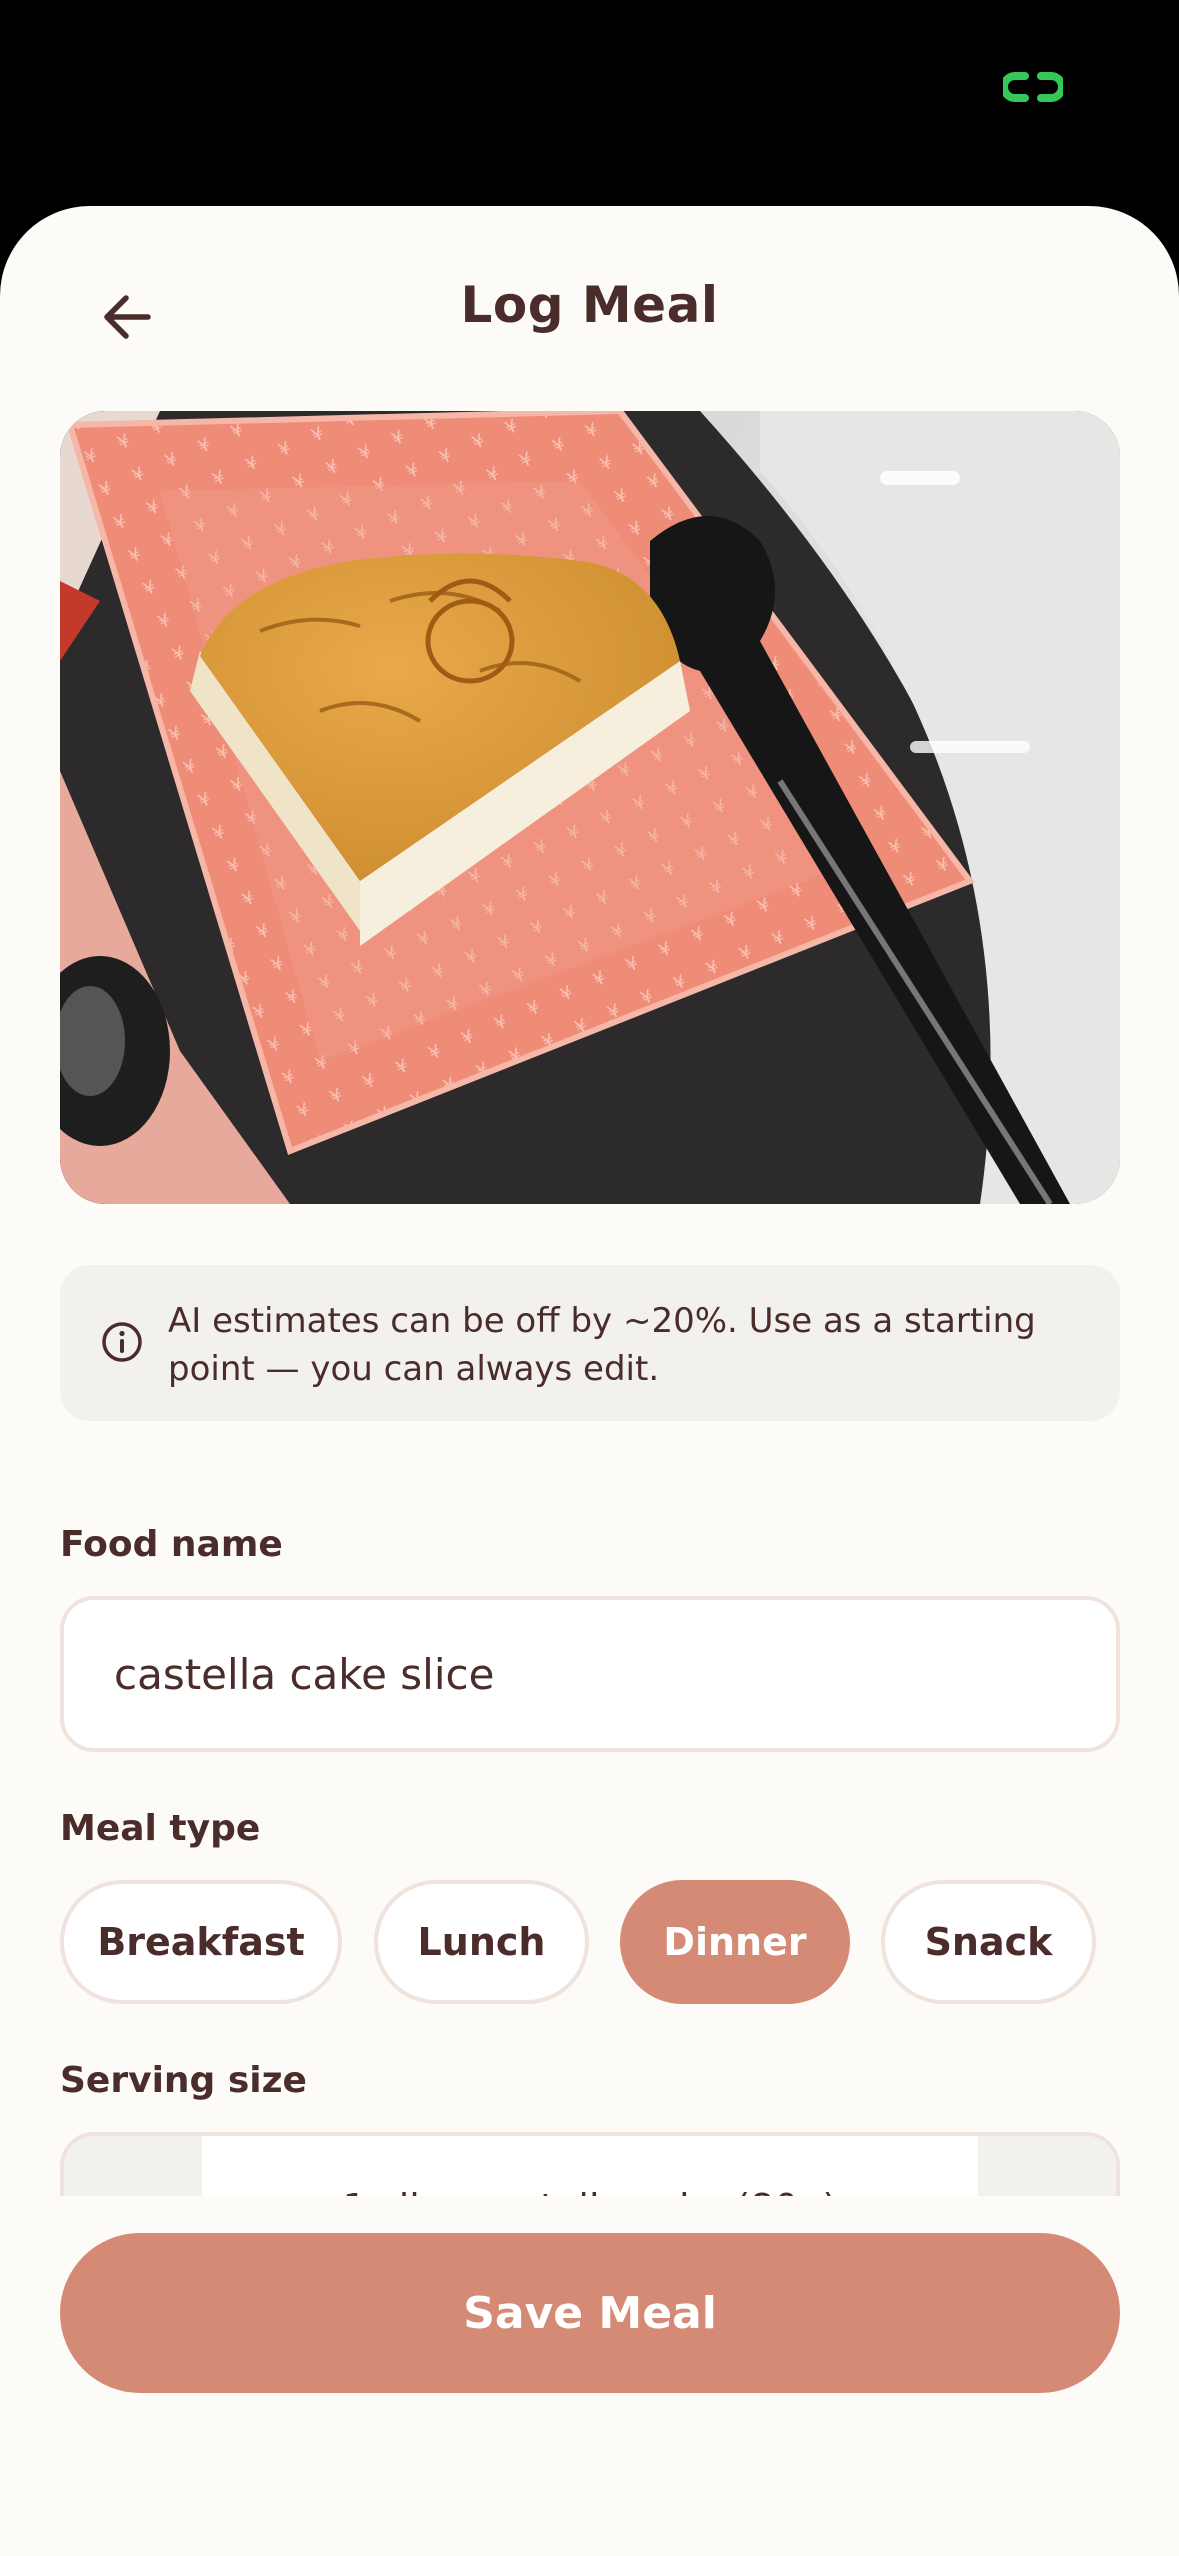 Image resolution: width=1179 pixels, height=2556 pixels. Describe the element at coordinates (735, 1942) in the screenshot. I see `meal-type-dinner: Dinner` at that location.